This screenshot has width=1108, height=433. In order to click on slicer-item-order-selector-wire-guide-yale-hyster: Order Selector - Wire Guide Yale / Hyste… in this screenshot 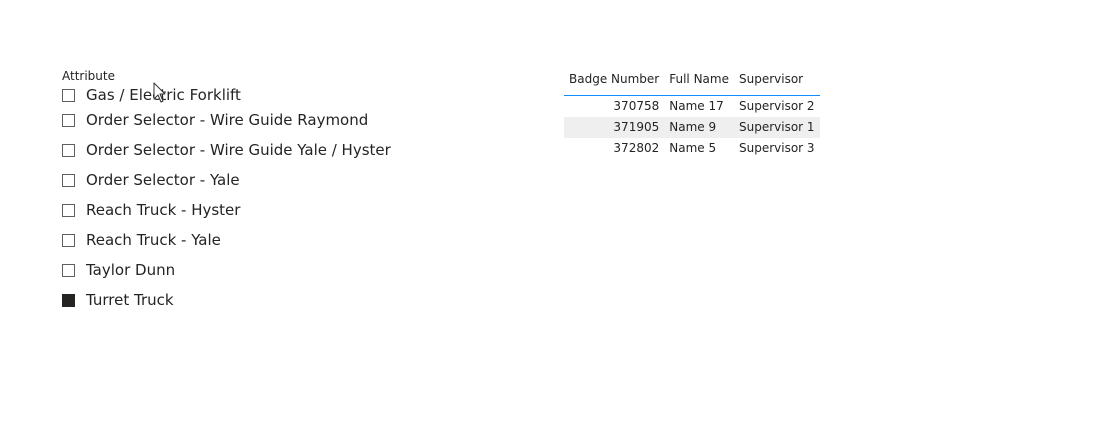, I will do `click(262, 150)`.